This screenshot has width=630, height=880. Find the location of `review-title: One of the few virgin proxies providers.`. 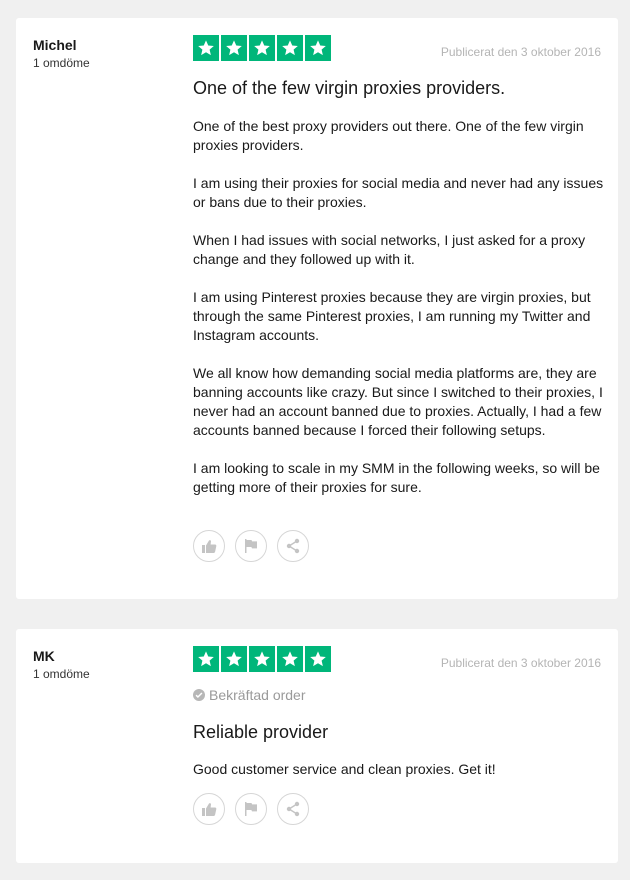

review-title: One of the few virgin proxies providers. is located at coordinates (349, 88).